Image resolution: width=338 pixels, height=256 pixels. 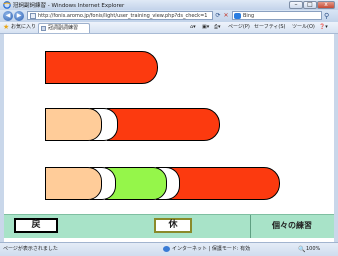 What do you see at coordinates (69, 6) in the screenshot?
I see `window-title: 冠詞副詞練習 - Windows Internet Explorer` at bounding box center [69, 6].